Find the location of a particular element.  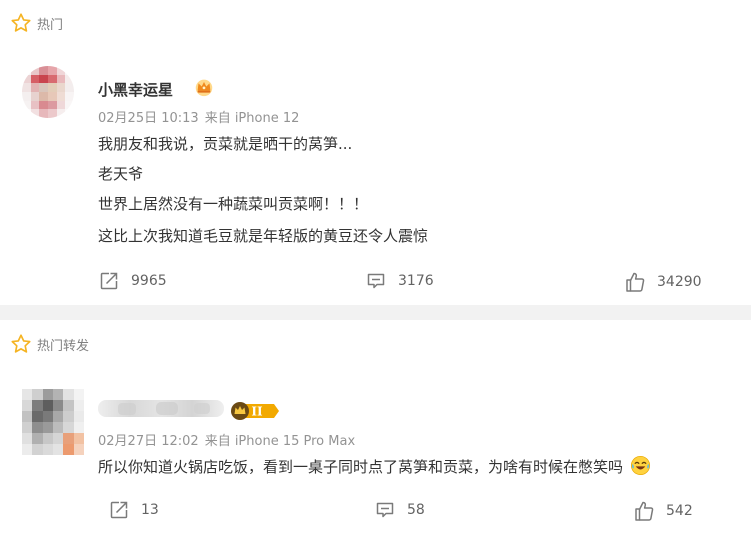

like-button: 542 is located at coordinates (663, 511).